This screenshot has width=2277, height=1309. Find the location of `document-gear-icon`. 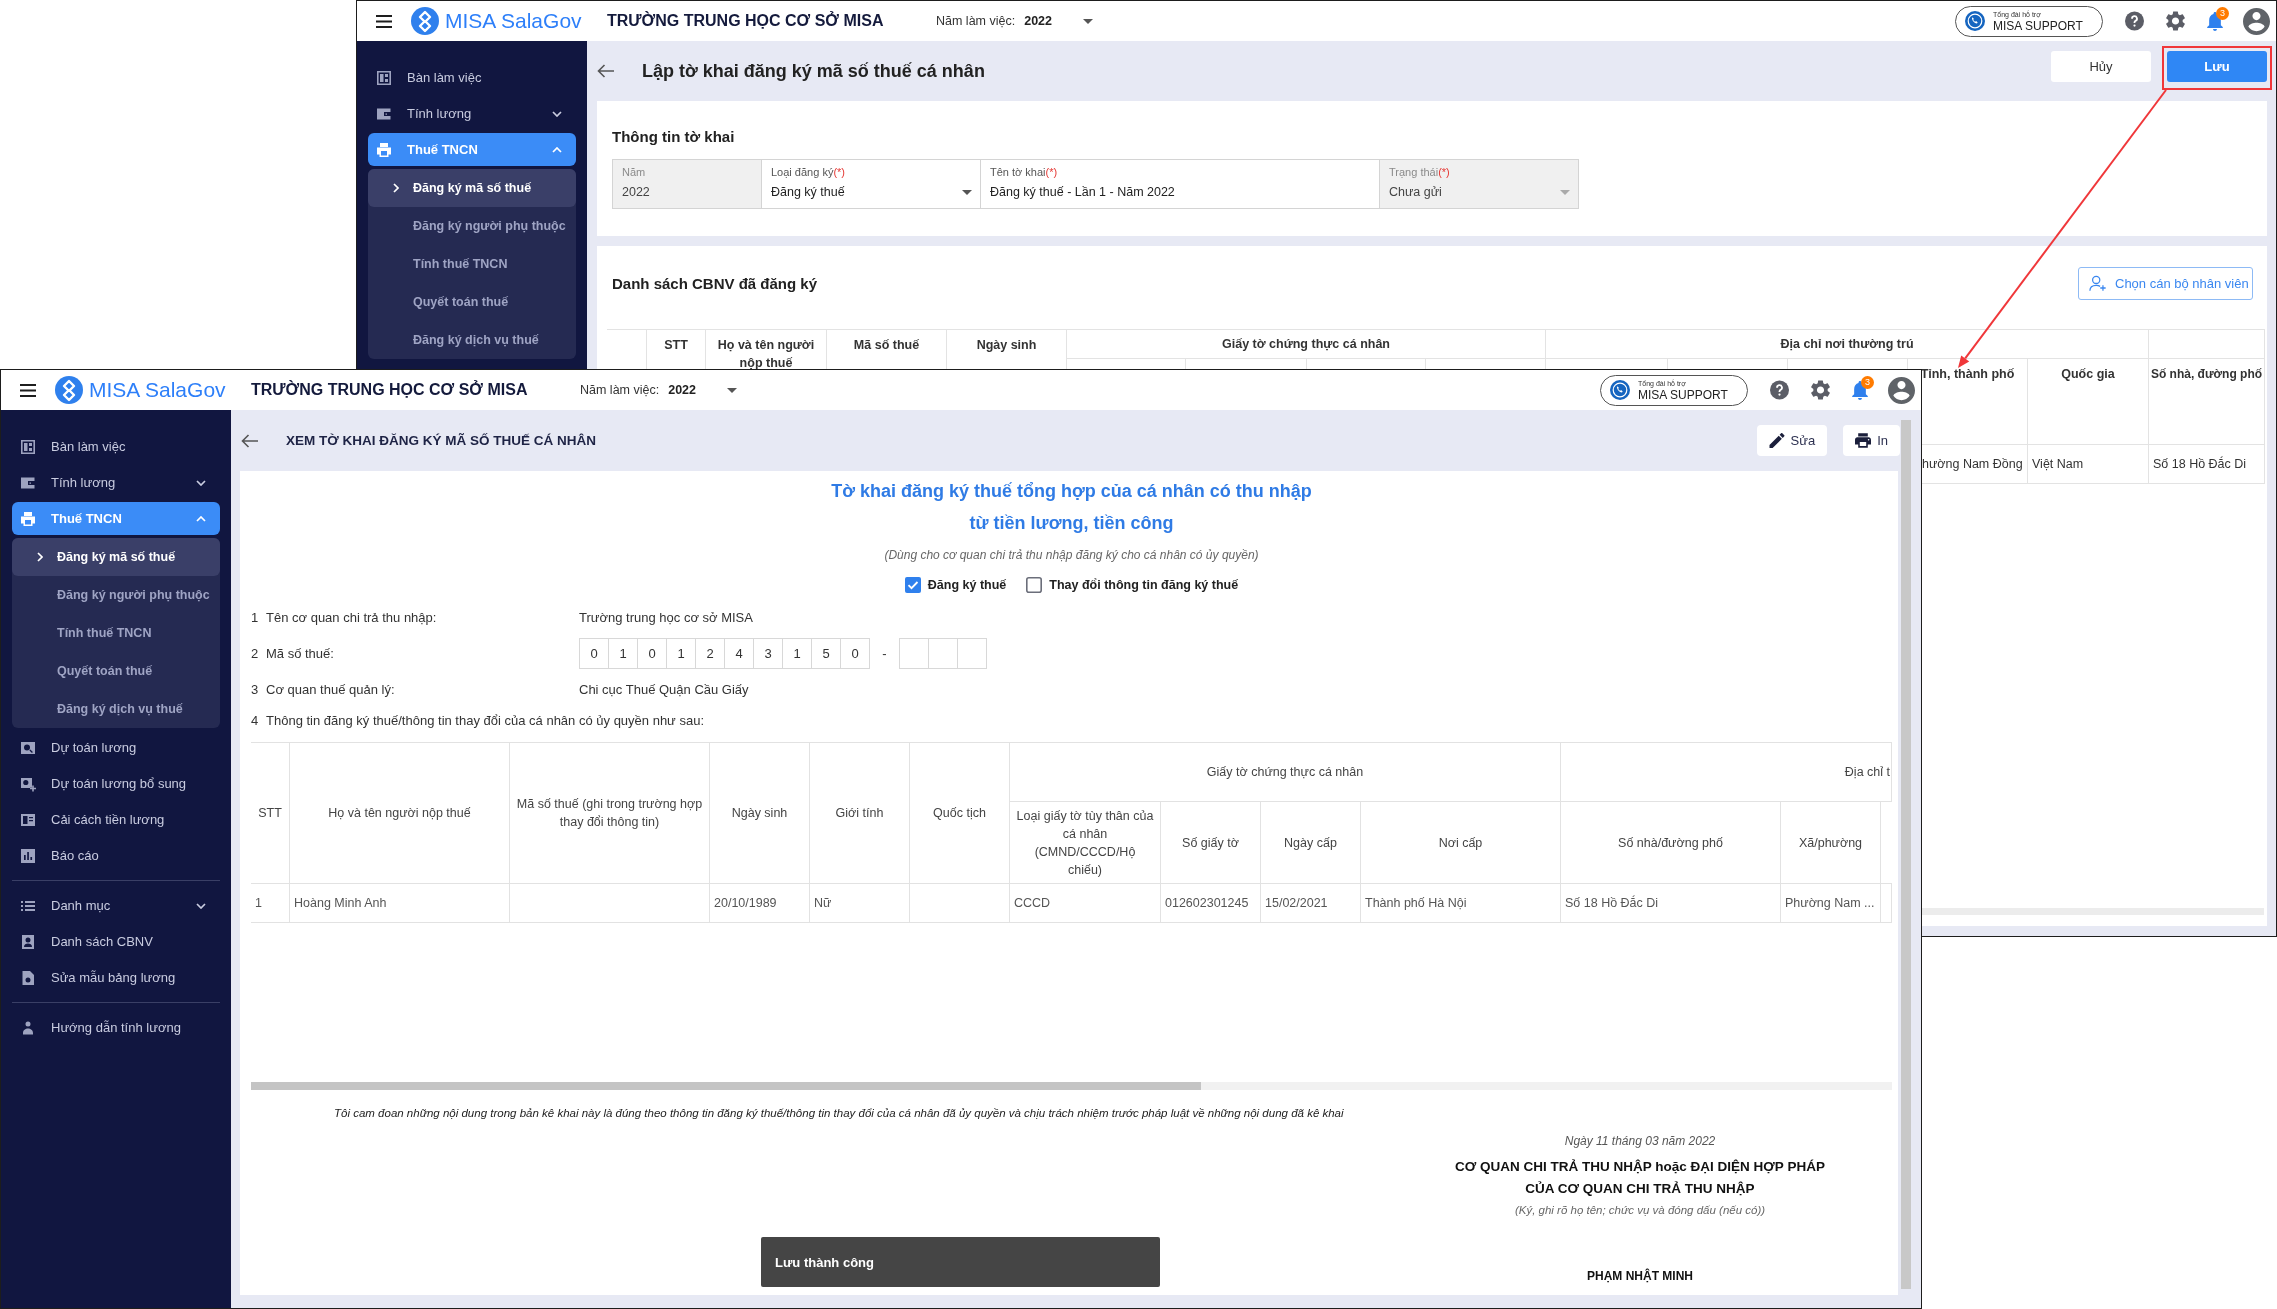

document-gear-icon is located at coordinates (28, 977).